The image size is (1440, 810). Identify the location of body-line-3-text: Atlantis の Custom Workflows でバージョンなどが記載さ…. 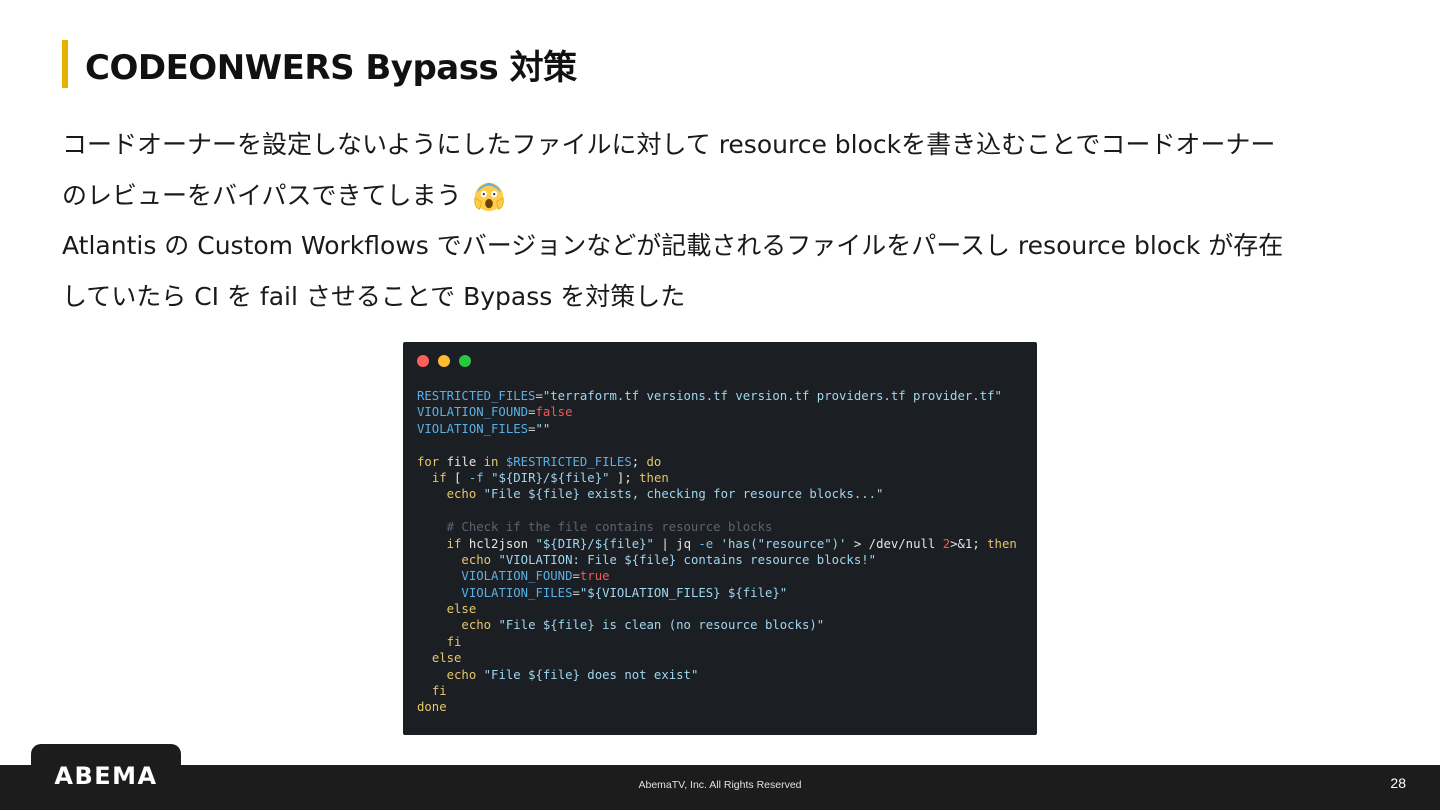
(673, 245).